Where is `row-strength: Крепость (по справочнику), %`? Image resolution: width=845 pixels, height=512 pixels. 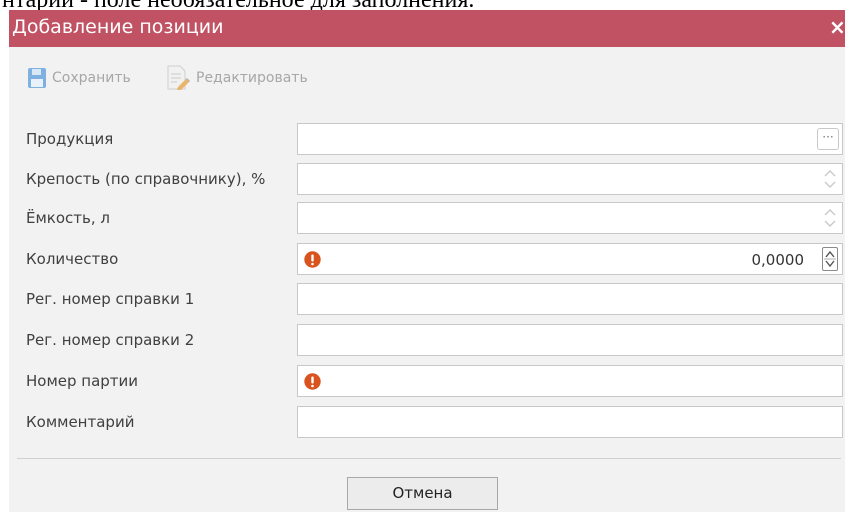 row-strength: Крепость (по справочнику), % is located at coordinates (427, 179).